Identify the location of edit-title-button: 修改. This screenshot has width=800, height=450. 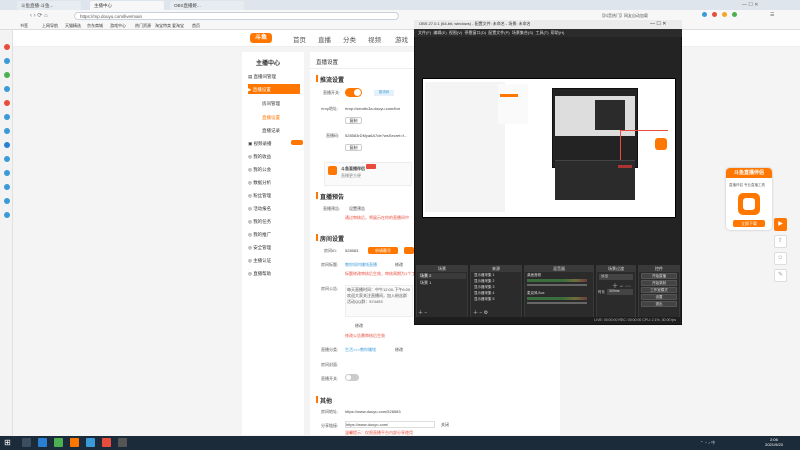
(399, 265).